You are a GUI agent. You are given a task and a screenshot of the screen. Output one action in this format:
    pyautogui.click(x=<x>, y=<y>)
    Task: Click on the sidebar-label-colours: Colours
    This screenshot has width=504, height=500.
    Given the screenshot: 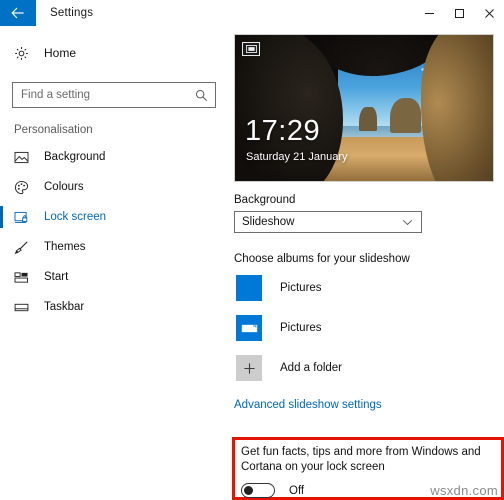 What is the action you would take?
    pyautogui.click(x=64, y=187)
    